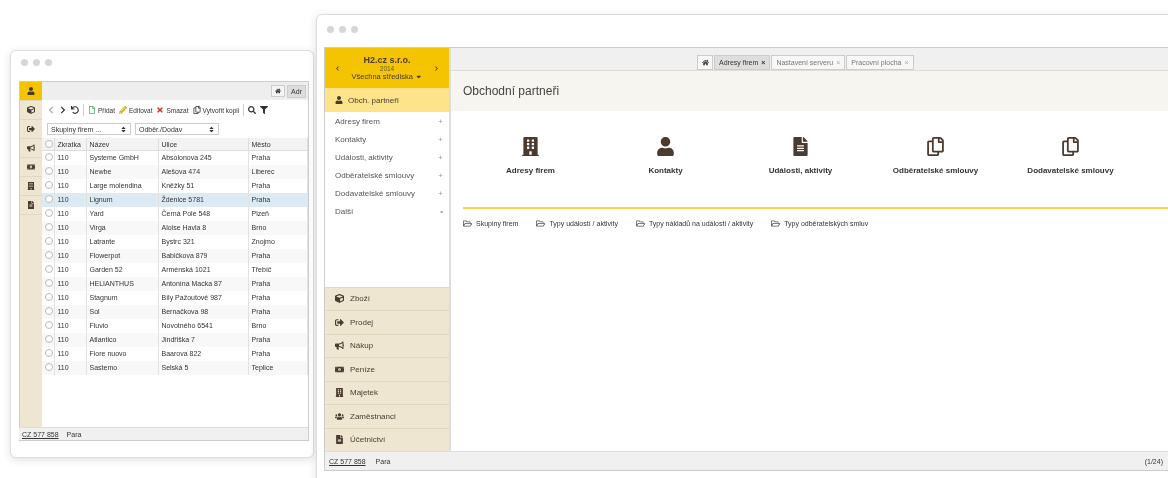  What do you see at coordinates (344, 211) in the screenshot?
I see `menu-item: Další` at bounding box center [344, 211].